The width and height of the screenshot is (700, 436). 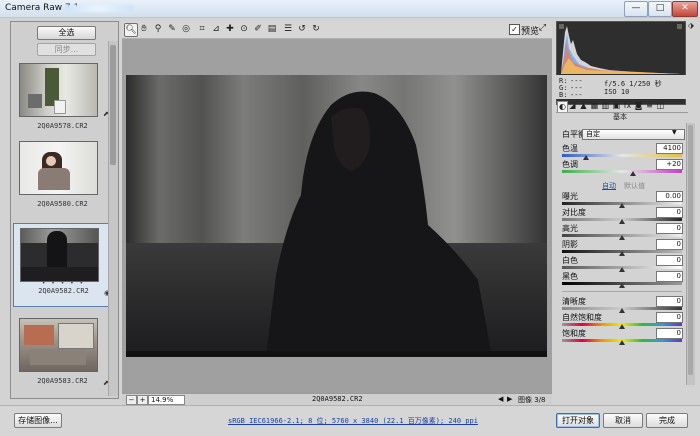 What do you see at coordinates (113, 218) in the screenshot?
I see `filmstrip-scrollbar` at bounding box center [113, 218].